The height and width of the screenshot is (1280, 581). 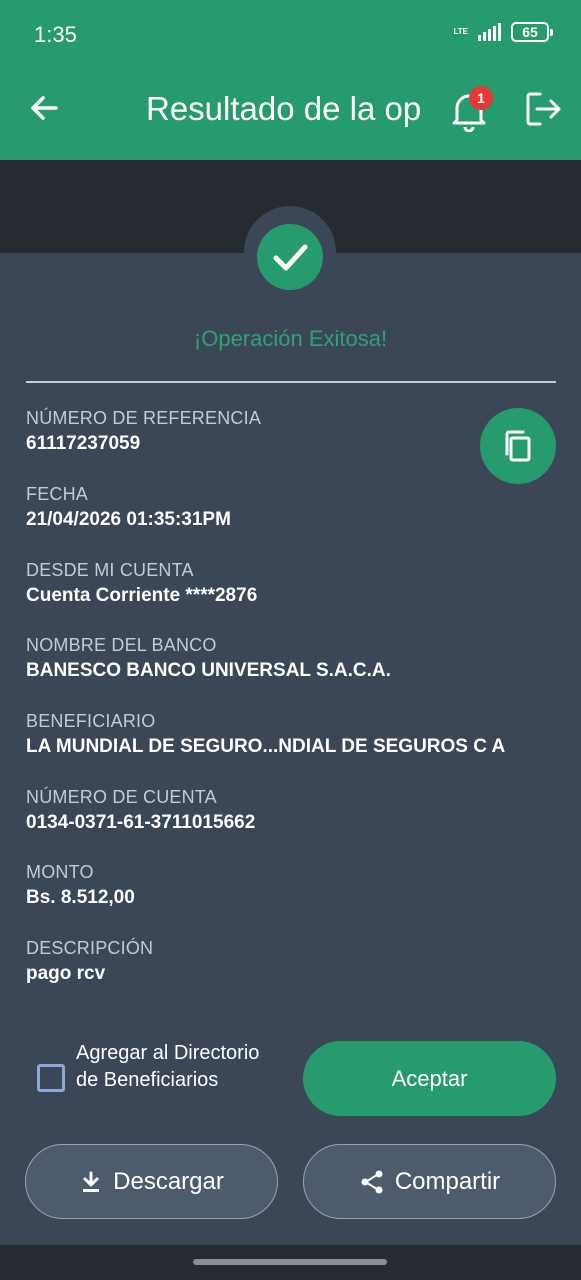 I want to click on share-button: Compartir, so click(x=429, y=1181).